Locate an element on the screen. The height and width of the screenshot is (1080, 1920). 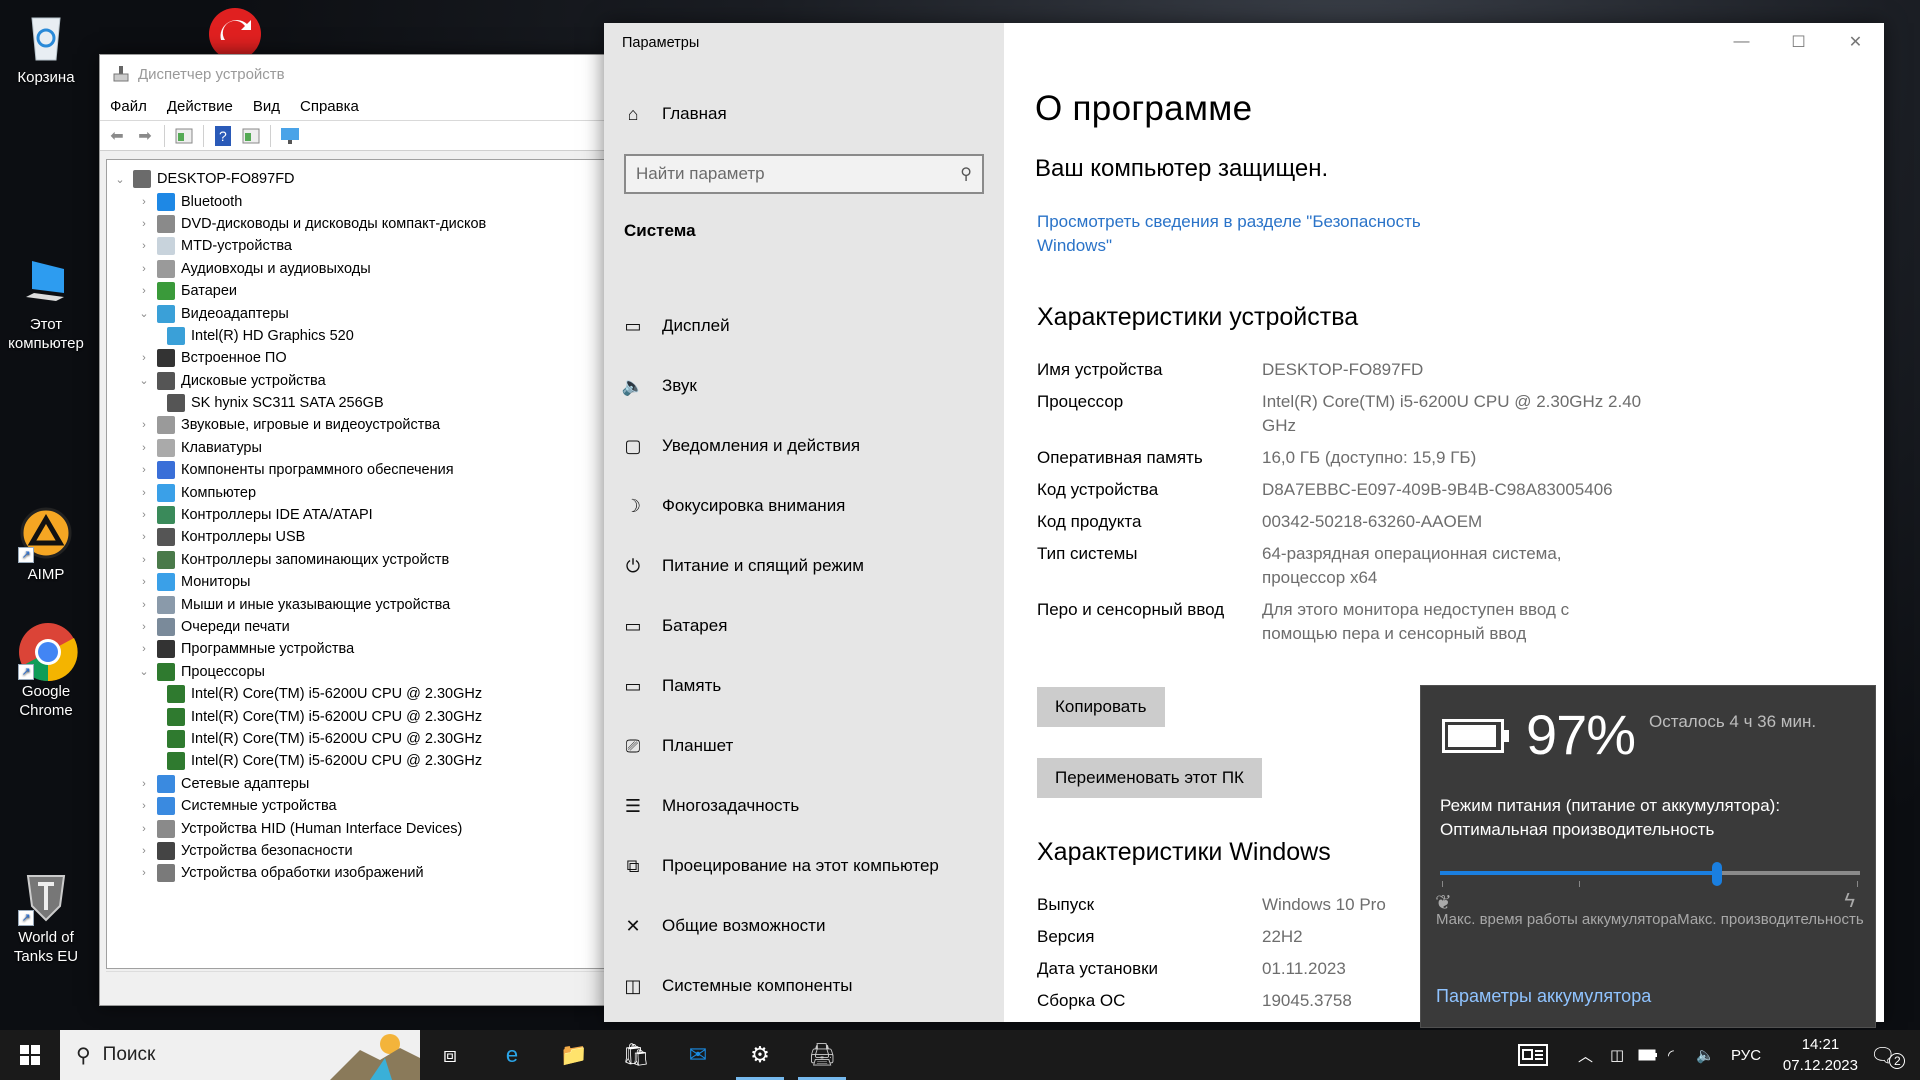
device-tree-node: › Контроллеры запоминающих устройств is located at coordinates (299, 560).